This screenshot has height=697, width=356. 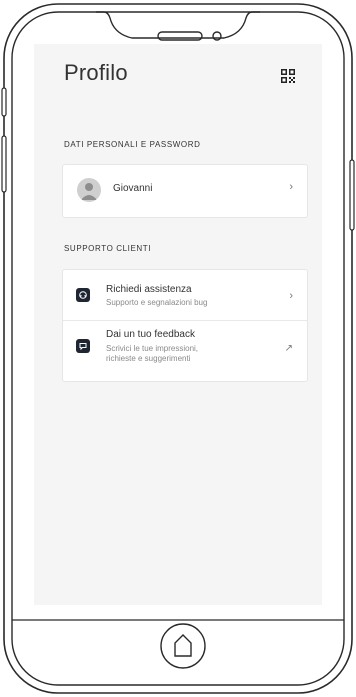 What do you see at coordinates (150, 334) in the screenshot?
I see `item-title: Dai un tuo feedback` at bounding box center [150, 334].